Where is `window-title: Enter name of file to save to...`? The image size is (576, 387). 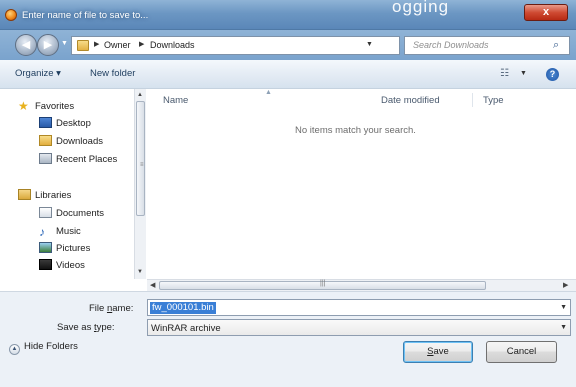 window-title: Enter name of file to save to... is located at coordinates (85, 15).